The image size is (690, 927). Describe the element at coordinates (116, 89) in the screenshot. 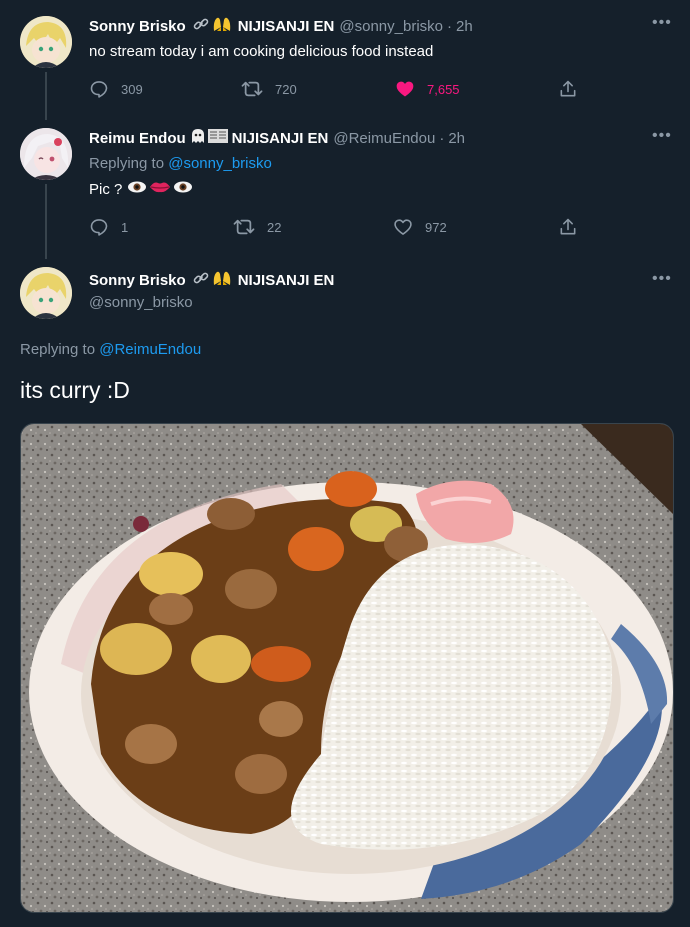

I see `reply-button: 309` at that location.